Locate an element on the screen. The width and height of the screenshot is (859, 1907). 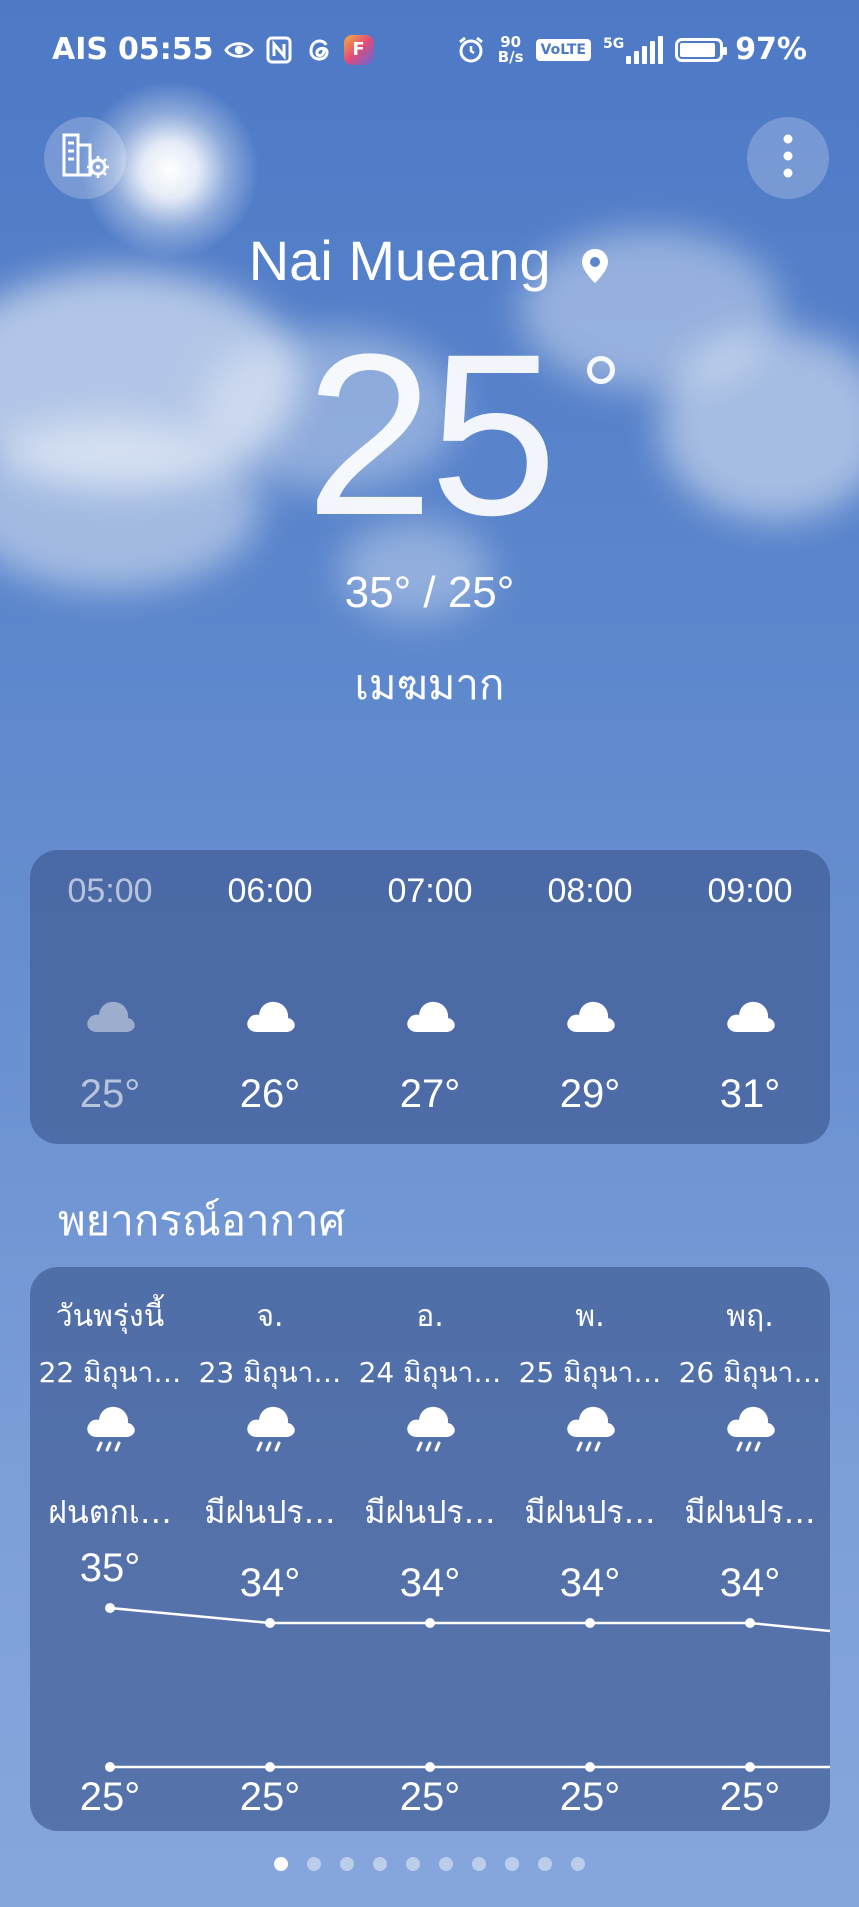
cell-signal: 5G is located at coordinates (633, 49).